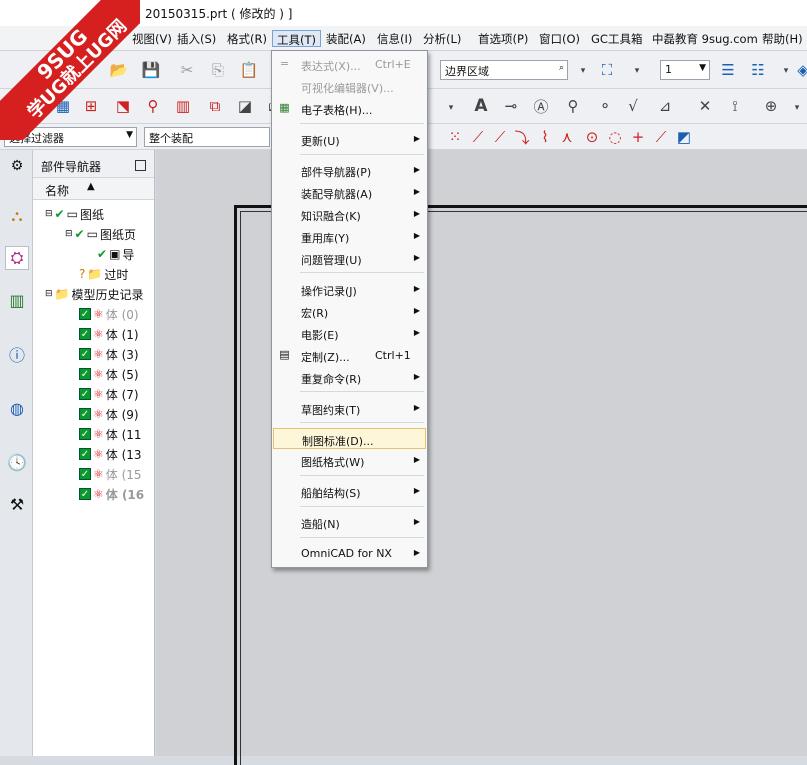  Describe the element at coordinates (349, 214) in the screenshot. I see `menu-item-knowledge-fusion: 知识融合(K) ▶` at that location.